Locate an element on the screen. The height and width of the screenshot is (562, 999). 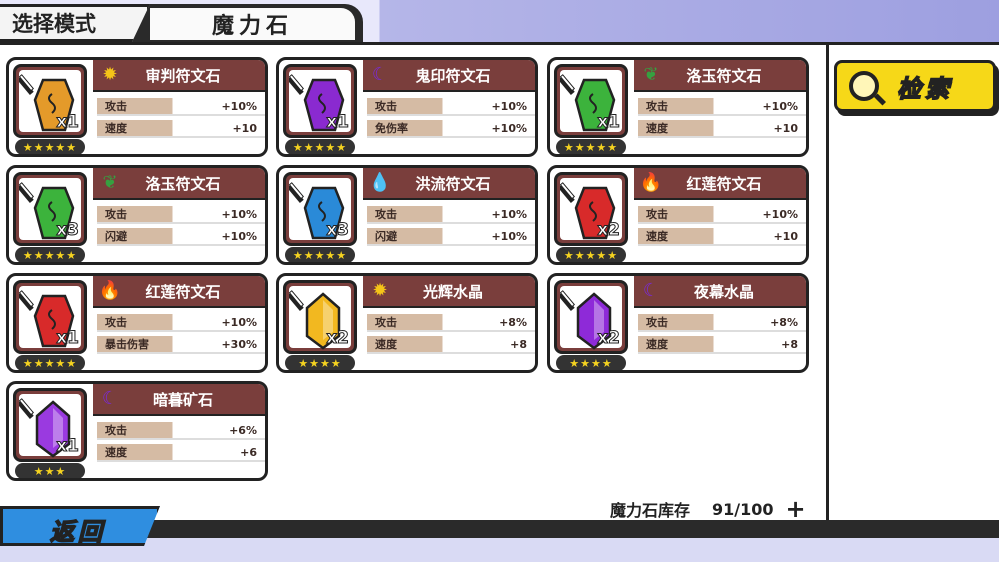
stone-card: x3 ★★★★★ ❦ 洛玉符文石 攻击 +10% 闪避 +10% is located at coordinates (137, 215).